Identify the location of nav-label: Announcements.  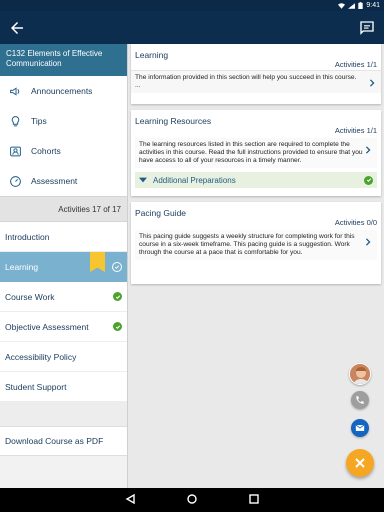
(62, 91).